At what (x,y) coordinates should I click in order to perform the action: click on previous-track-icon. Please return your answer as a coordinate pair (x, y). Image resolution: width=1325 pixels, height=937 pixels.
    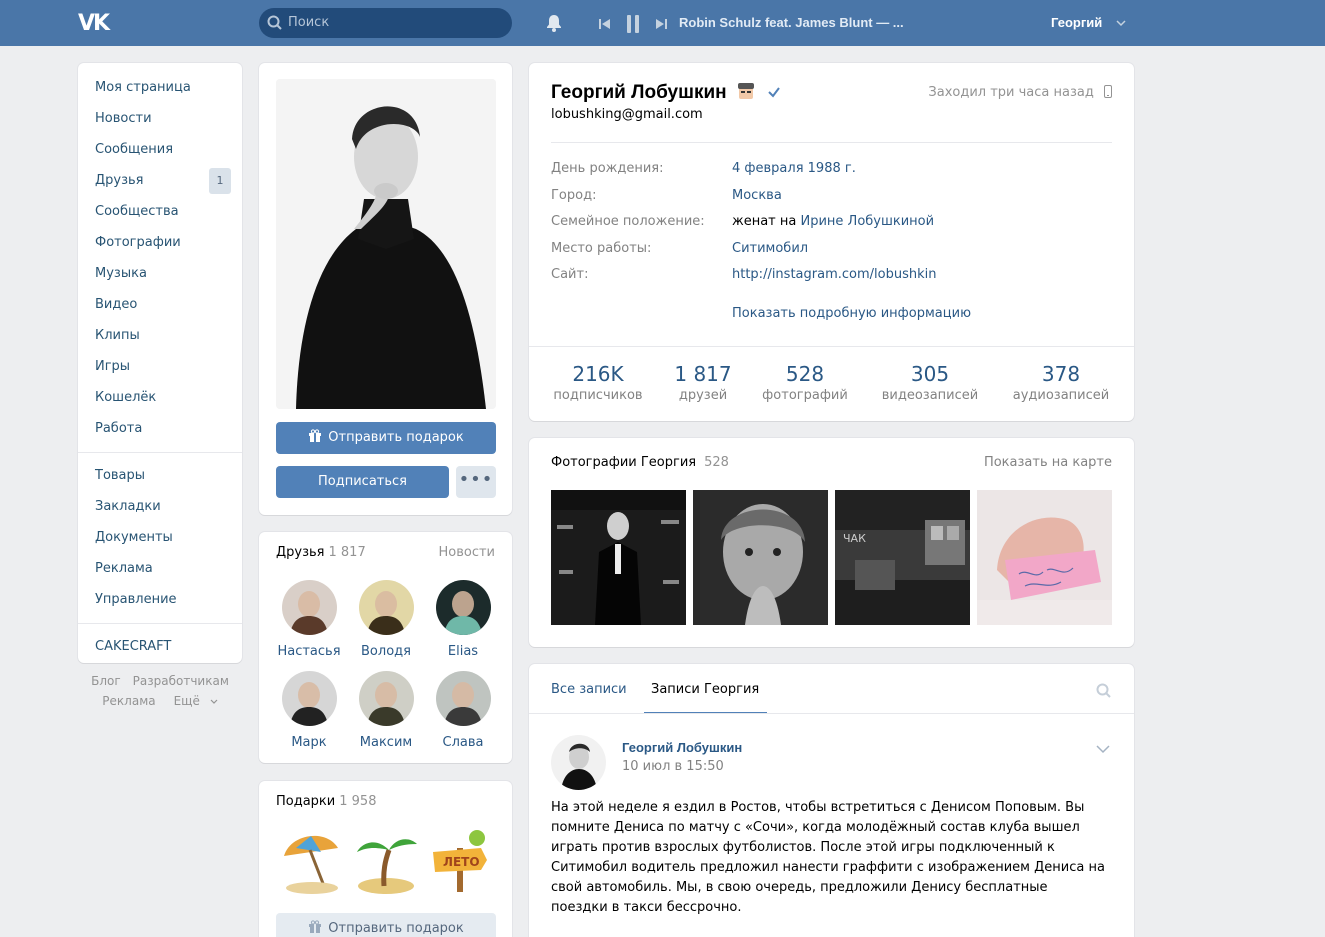
    Looking at the image, I should click on (605, 24).